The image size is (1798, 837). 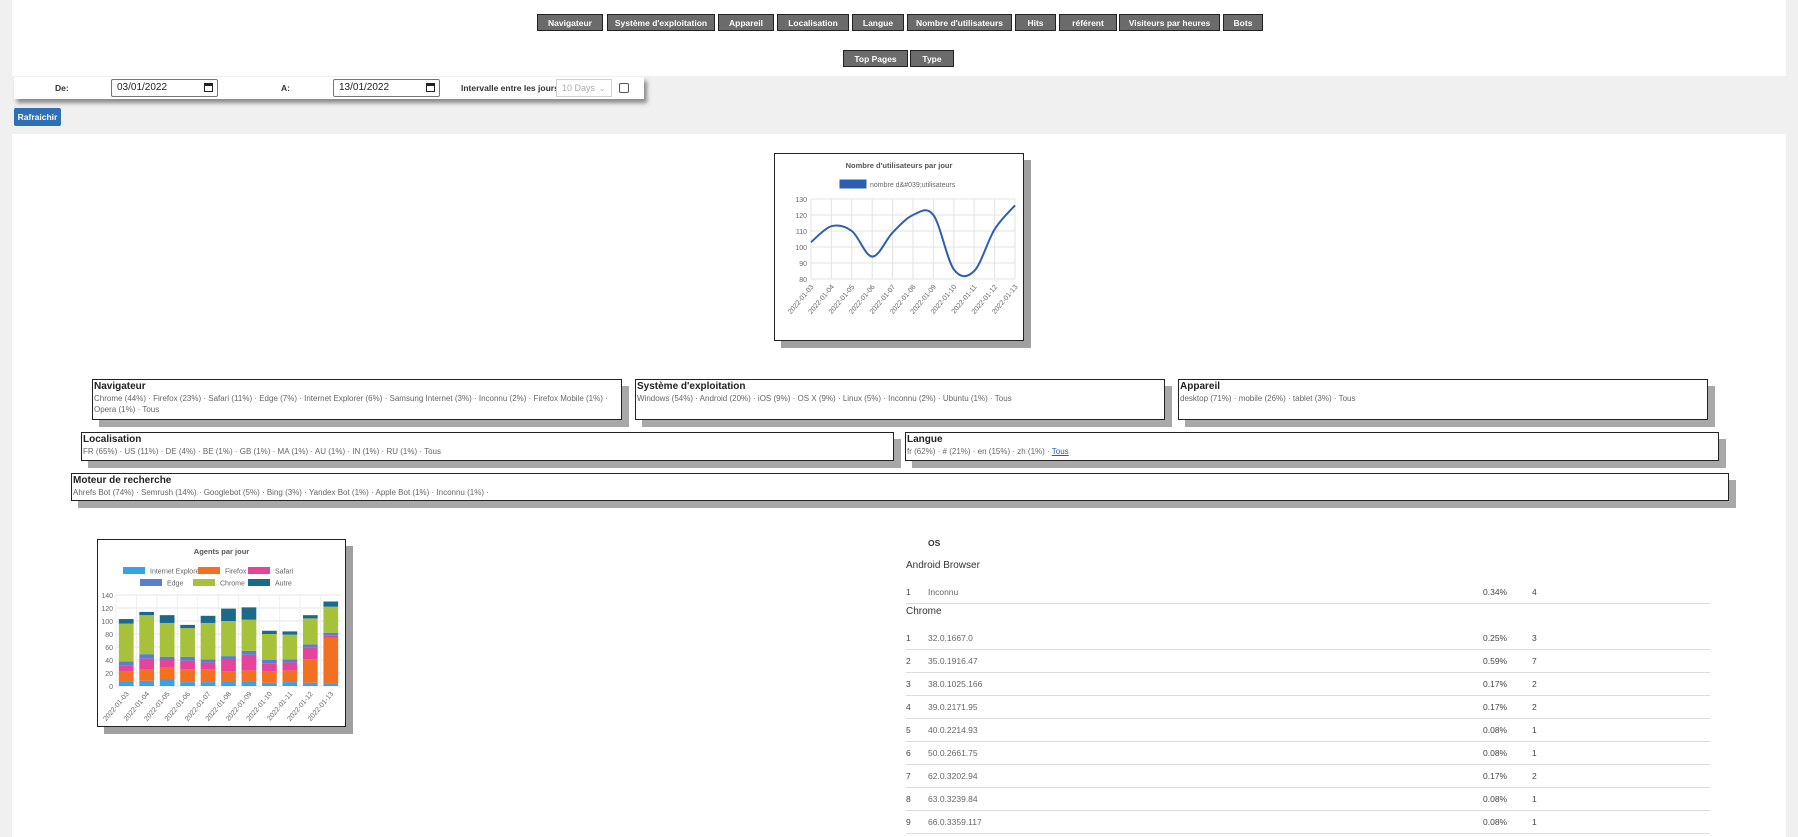 I want to click on panel-title: Moteur de recherche, so click(x=122, y=480).